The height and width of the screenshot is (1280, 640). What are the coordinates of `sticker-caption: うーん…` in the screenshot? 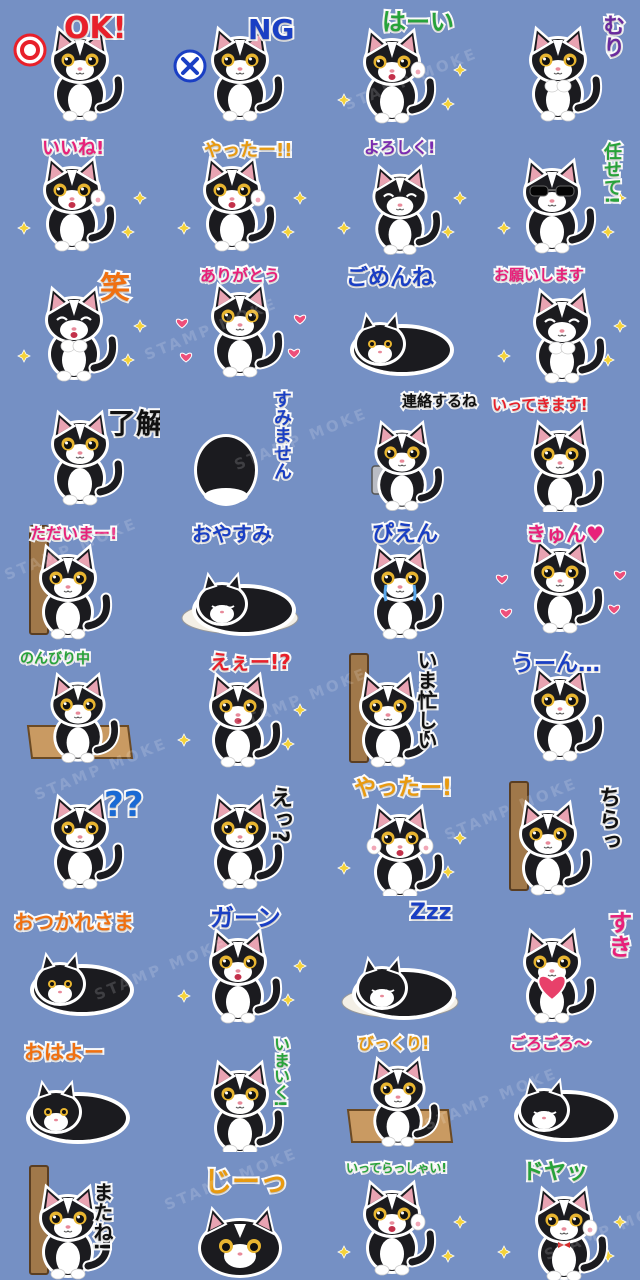 It's located at (556, 665).